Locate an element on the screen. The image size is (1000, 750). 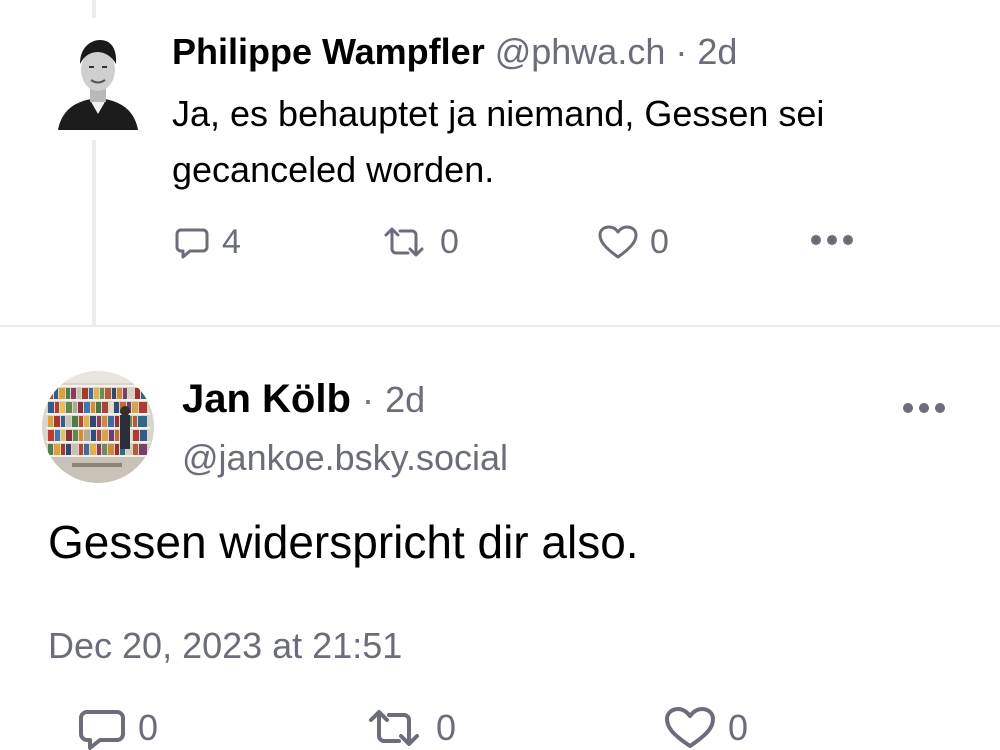
post-text: Gessen widerspricht dir also. is located at coordinates (343, 542).